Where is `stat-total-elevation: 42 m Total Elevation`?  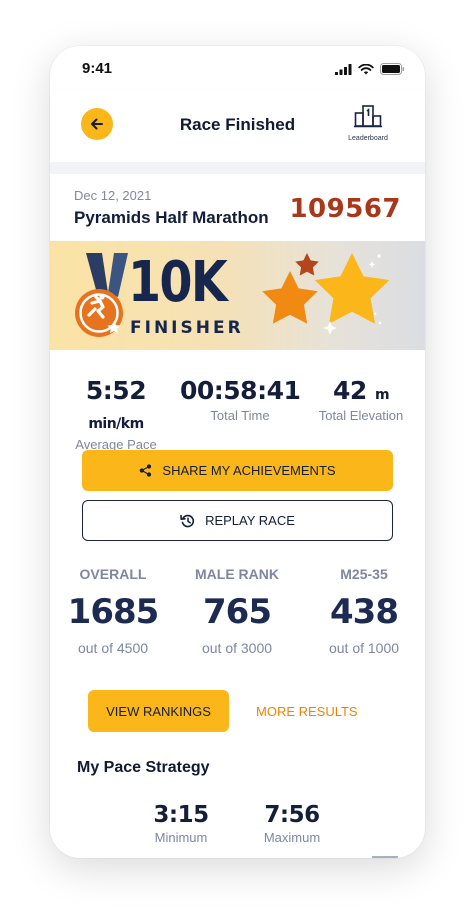 stat-total-elevation: 42 m Total Elevation is located at coordinates (361, 399).